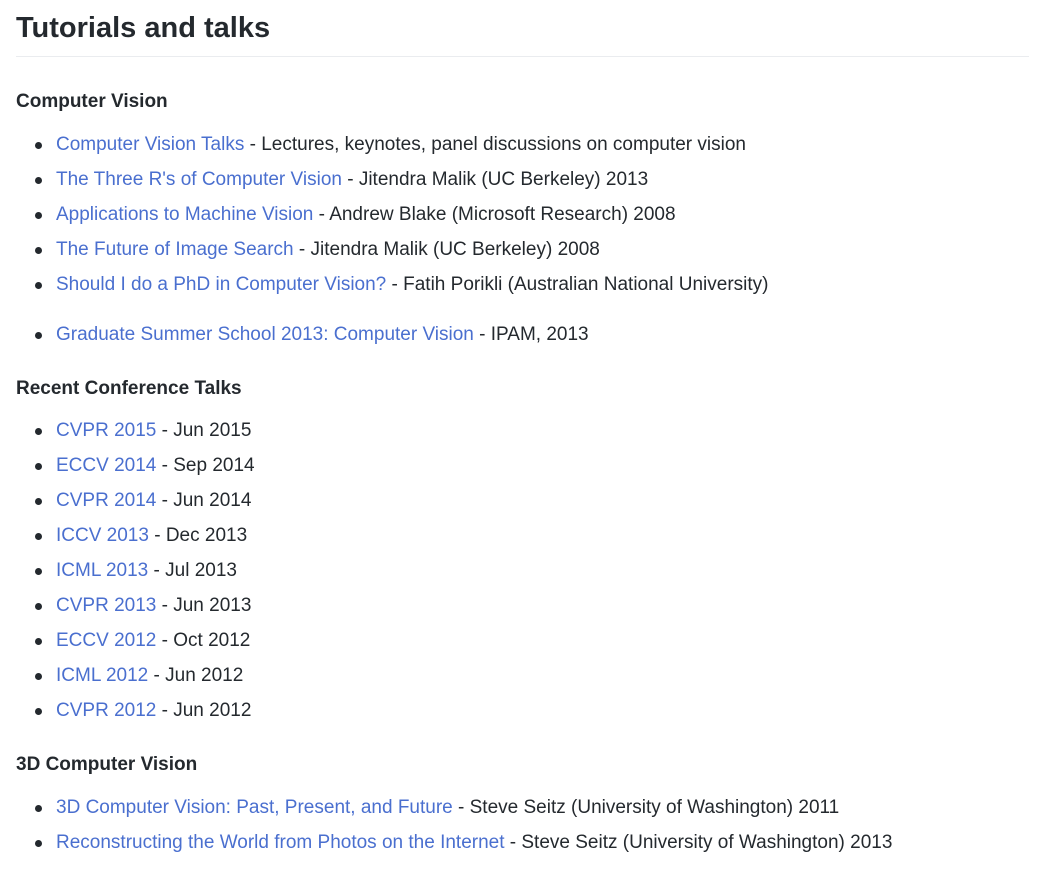 The image size is (1045, 883). Describe the element at coordinates (540, 535) in the screenshot. I see `list-item: ICCV 2013 - Dec 2013` at that location.